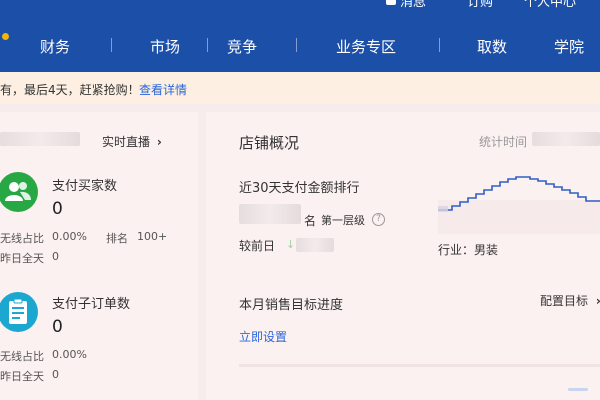 This screenshot has width=600, height=400. I want to click on rank-unit: 名, so click(310, 221).